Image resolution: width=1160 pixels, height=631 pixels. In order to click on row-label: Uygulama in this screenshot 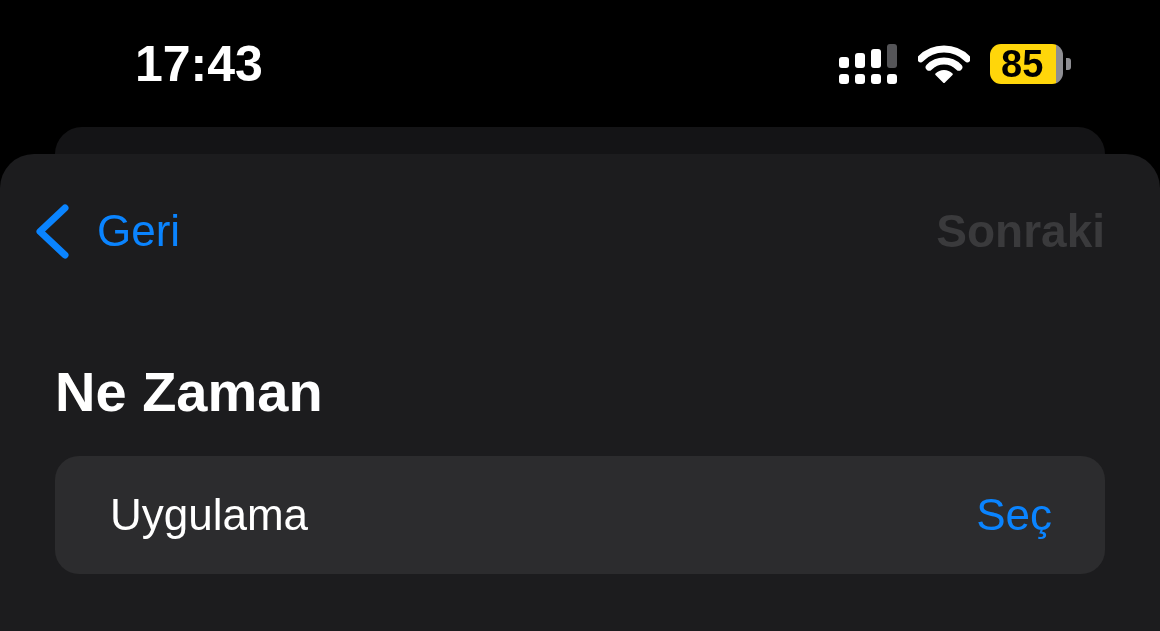, I will do `click(209, 515)`.